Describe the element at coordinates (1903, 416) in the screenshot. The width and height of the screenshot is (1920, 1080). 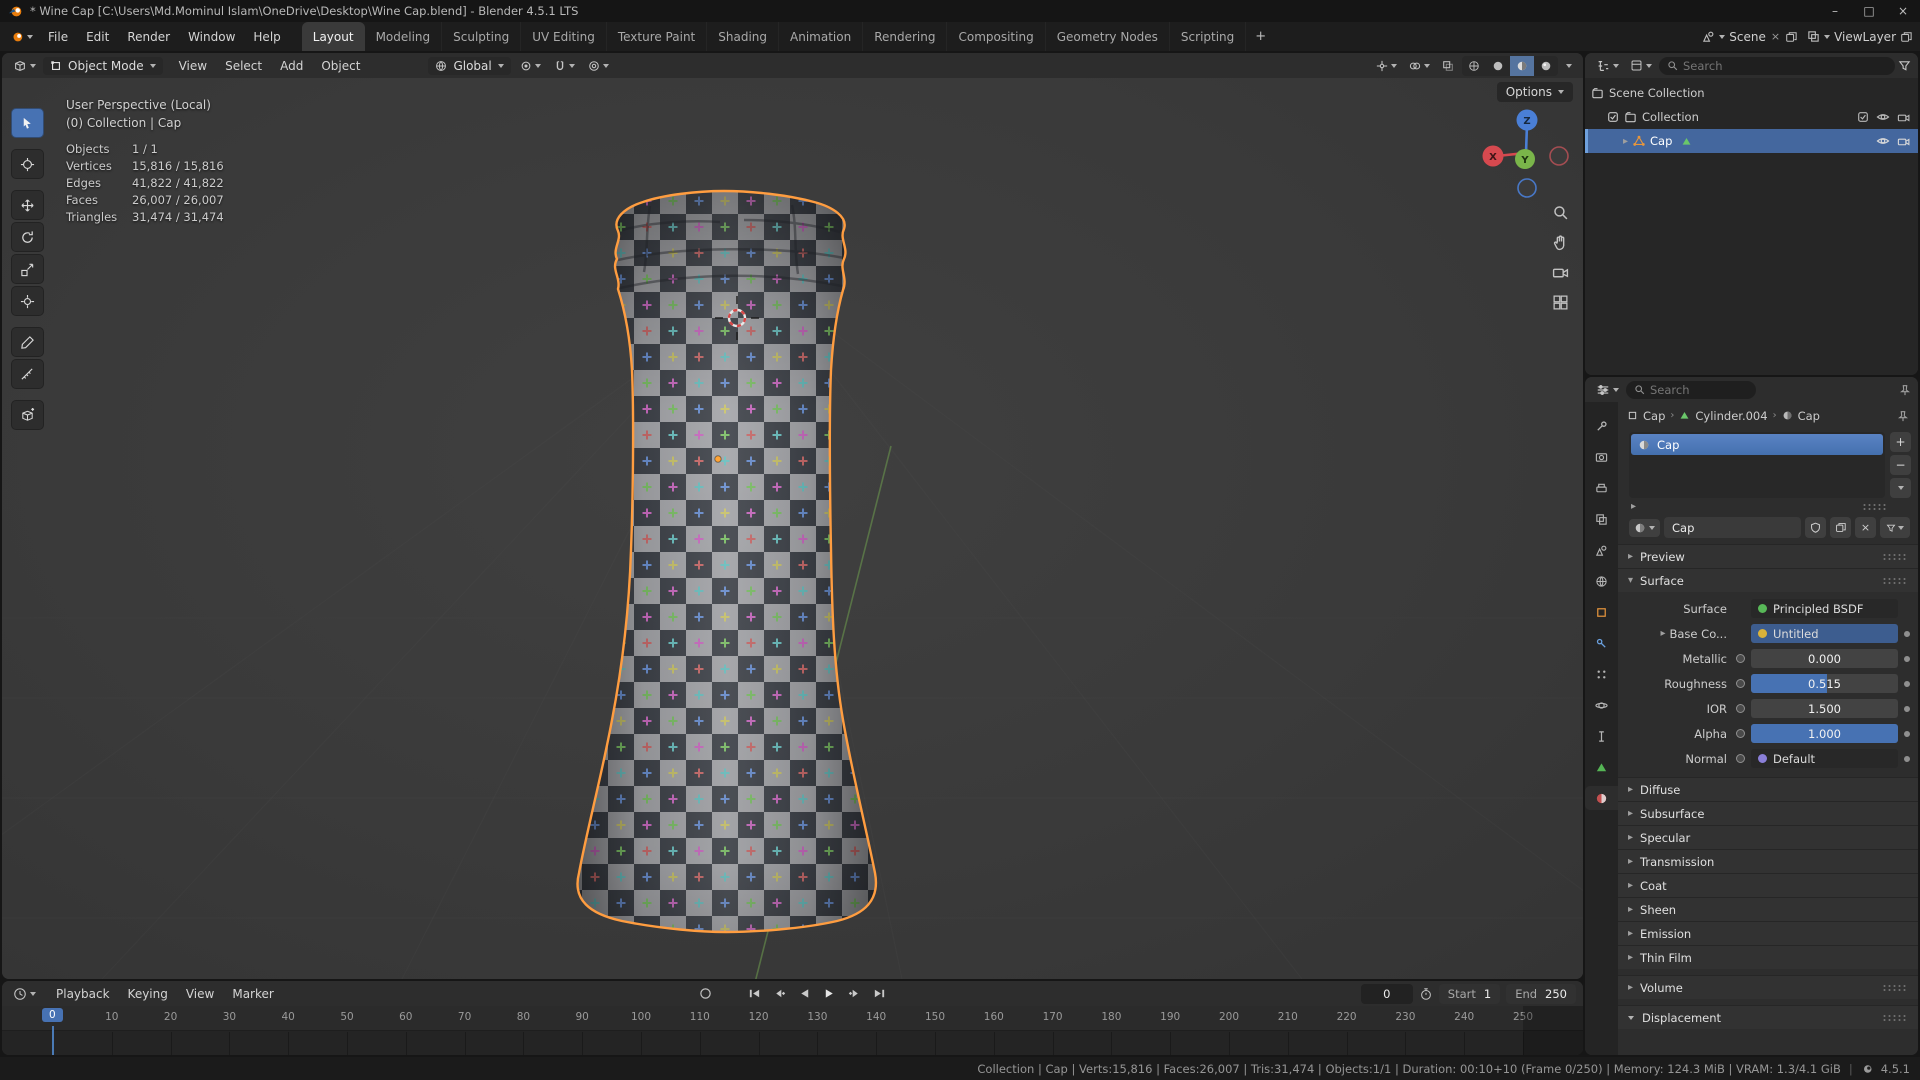
I see `pin-icon` at that location.